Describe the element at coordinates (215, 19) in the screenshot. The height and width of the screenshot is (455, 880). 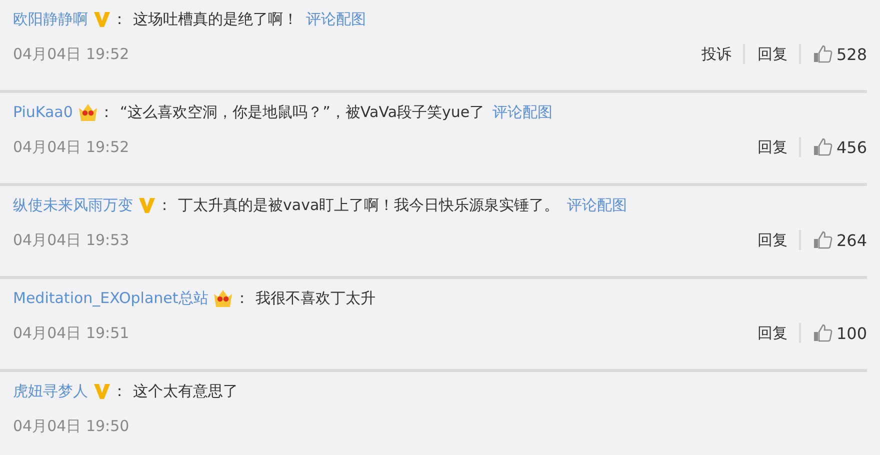
I see `comment-text: 这场吐槽真的是绝了啊！` at that location.